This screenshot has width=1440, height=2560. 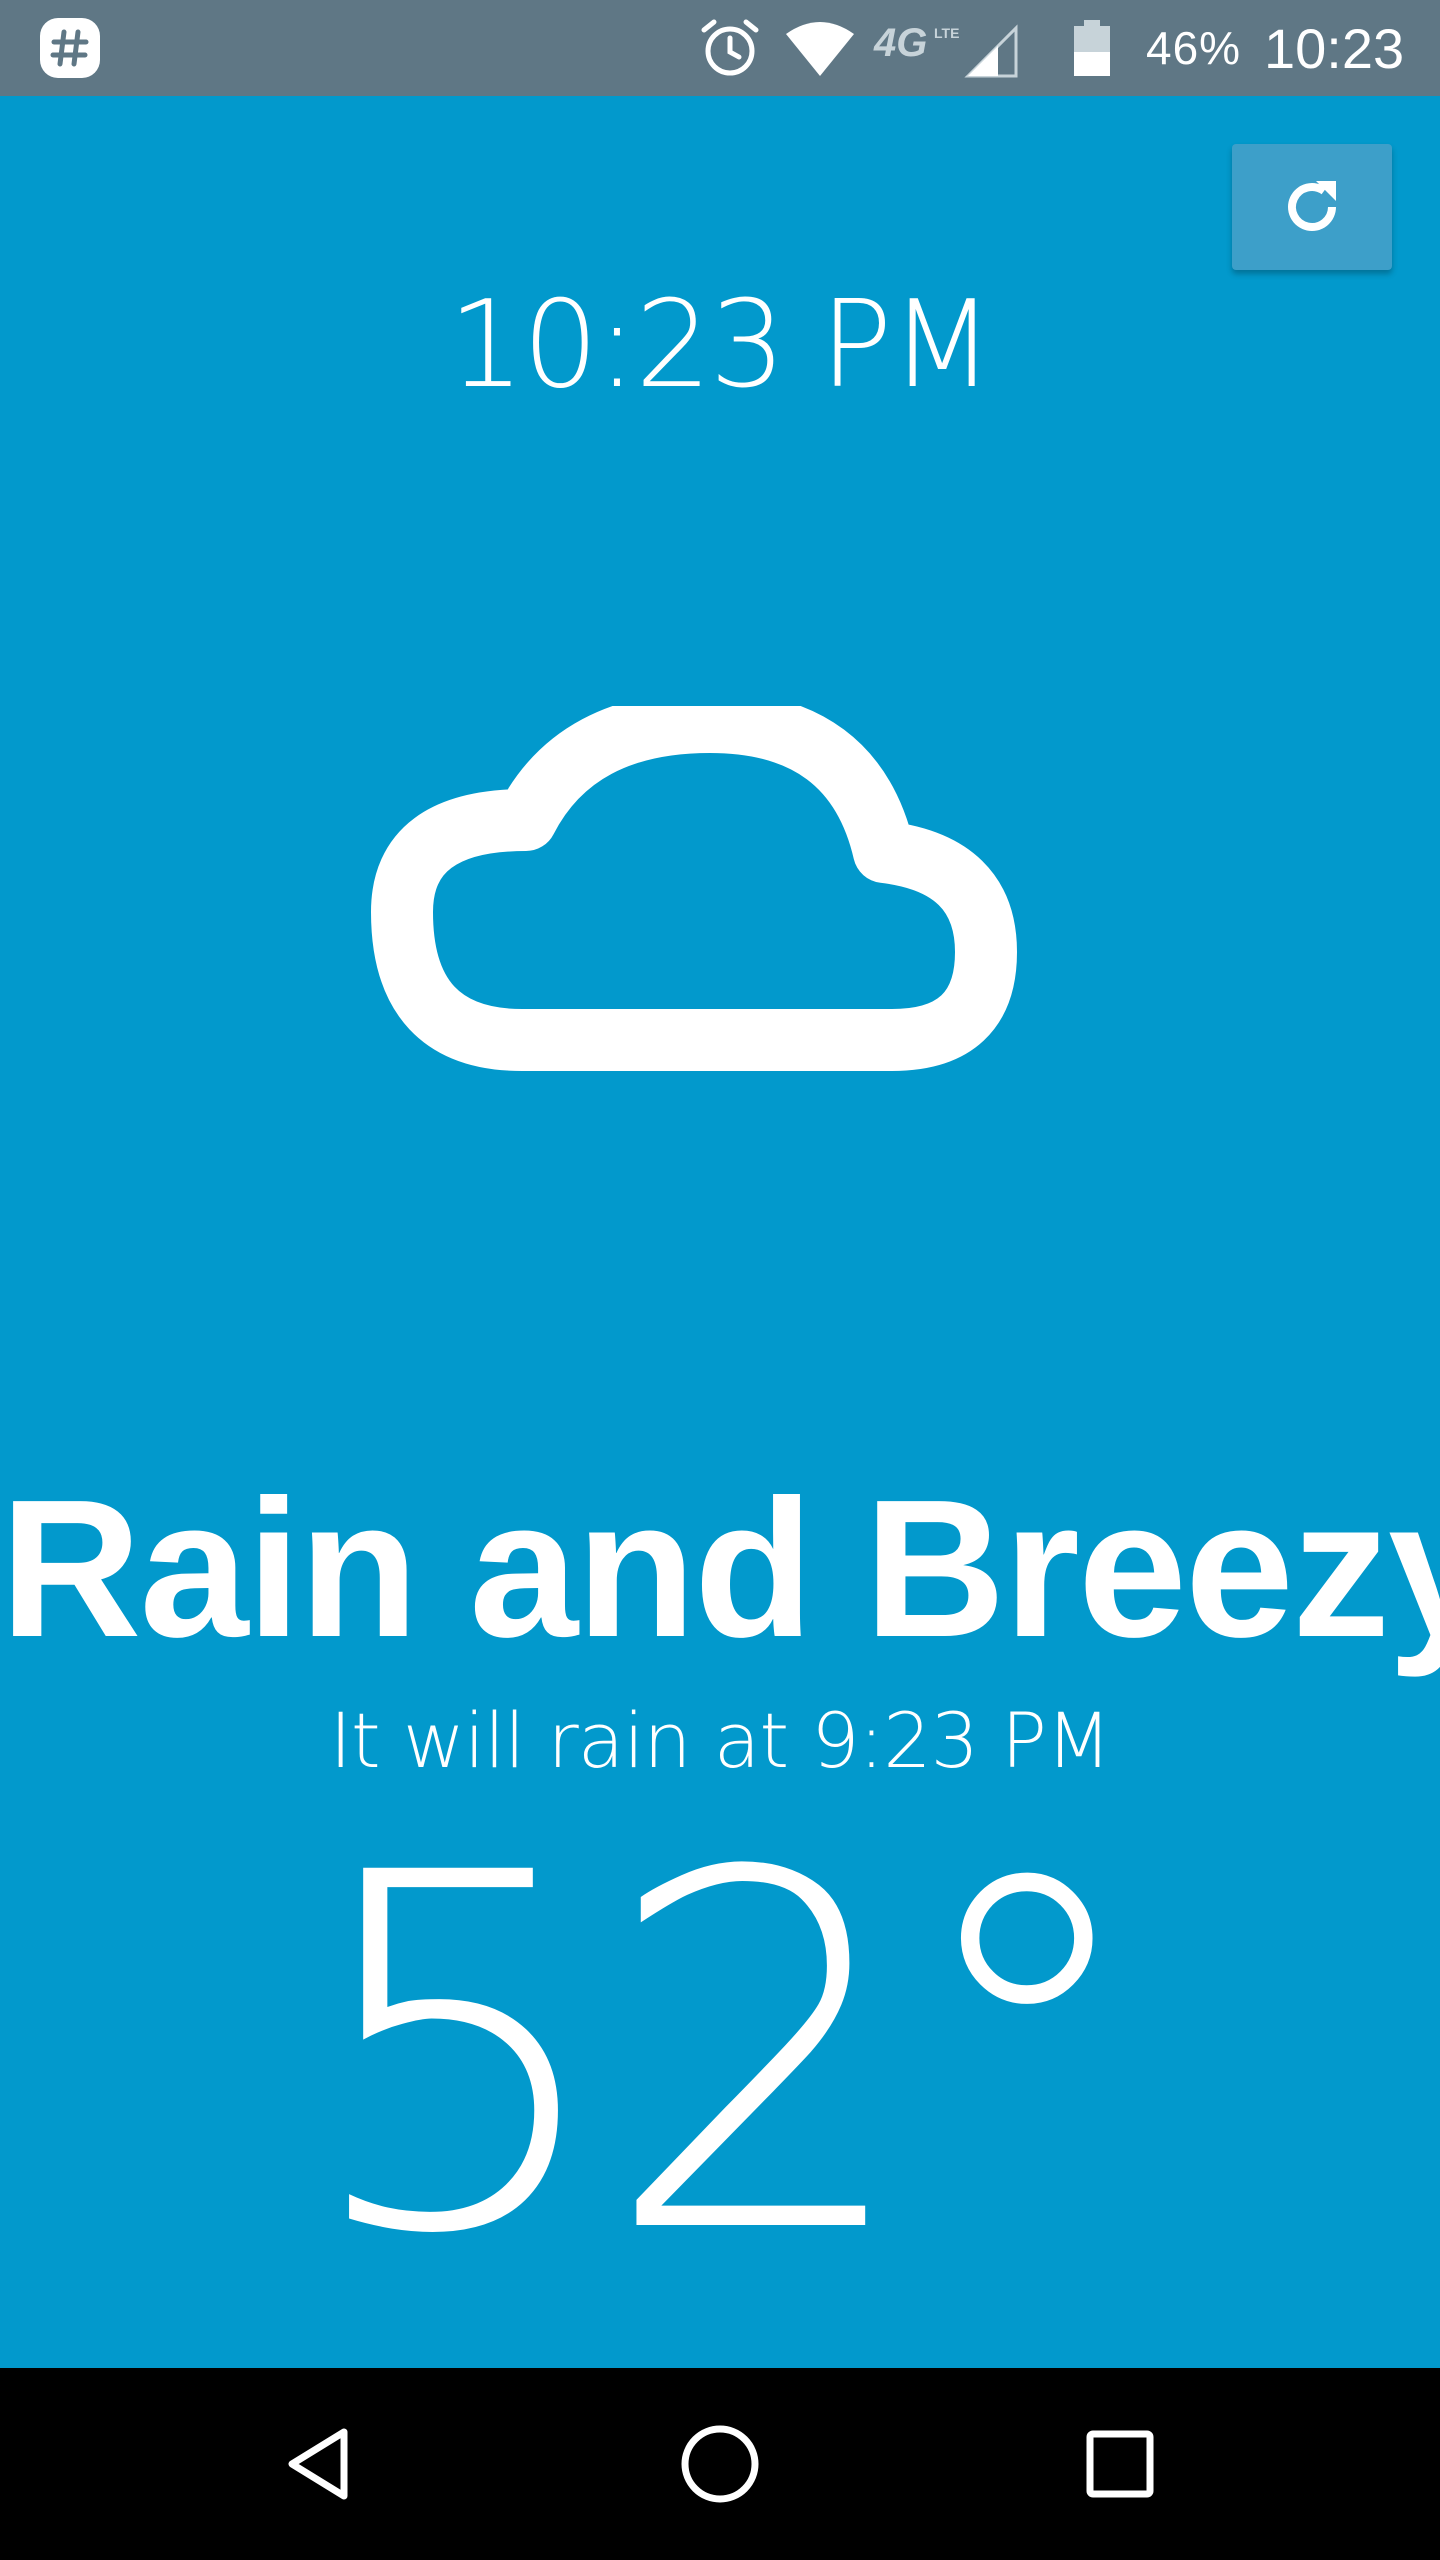 I want to click on status-bar: 4G LTE 46% 10:23, so click(x=720, y=48).